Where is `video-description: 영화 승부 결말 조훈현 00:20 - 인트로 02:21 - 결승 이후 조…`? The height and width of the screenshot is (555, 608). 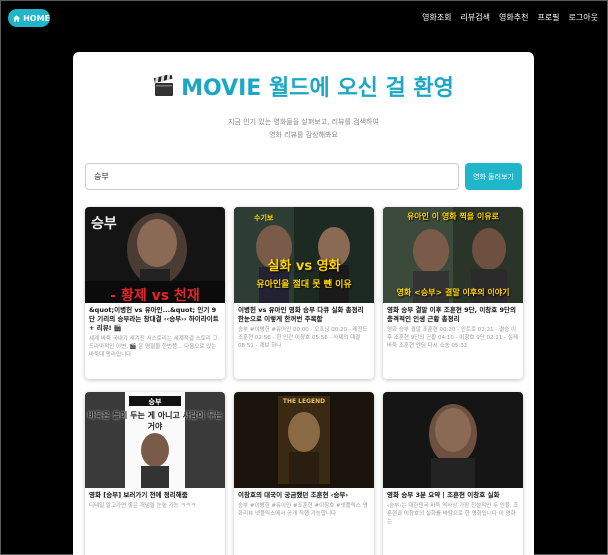
video-description: 영화 승부 결말 조훈현 00:20 - 인트로 02:21 - 결승 이후 조… is located at coordinates (452, 338).